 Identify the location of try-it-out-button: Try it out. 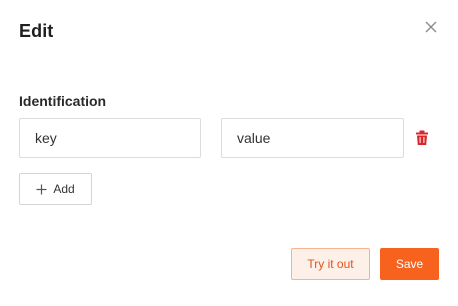
(330, 264).